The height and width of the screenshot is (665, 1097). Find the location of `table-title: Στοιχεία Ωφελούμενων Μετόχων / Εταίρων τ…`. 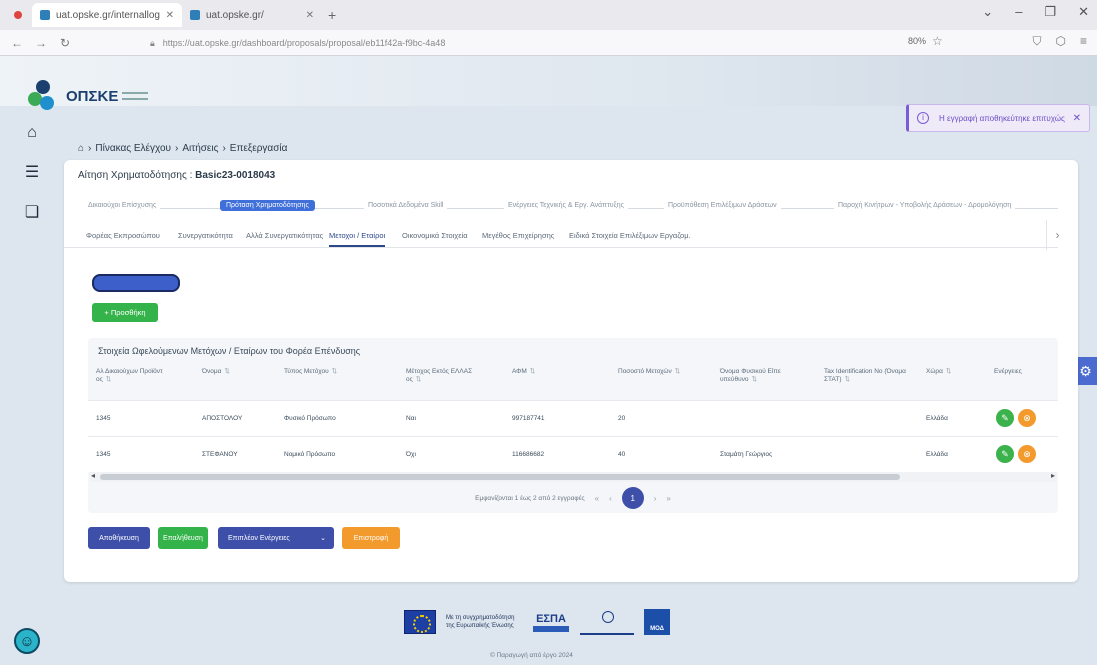

table-title: Στοιχεία Ωφελούμενων Μετόχων / Εταίρων τ… is located at coordinates (229, 351).